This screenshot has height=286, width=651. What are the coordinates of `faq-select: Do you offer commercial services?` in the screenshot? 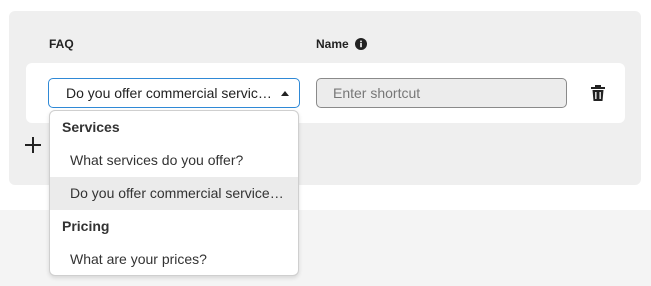 It's located at (174, 93).